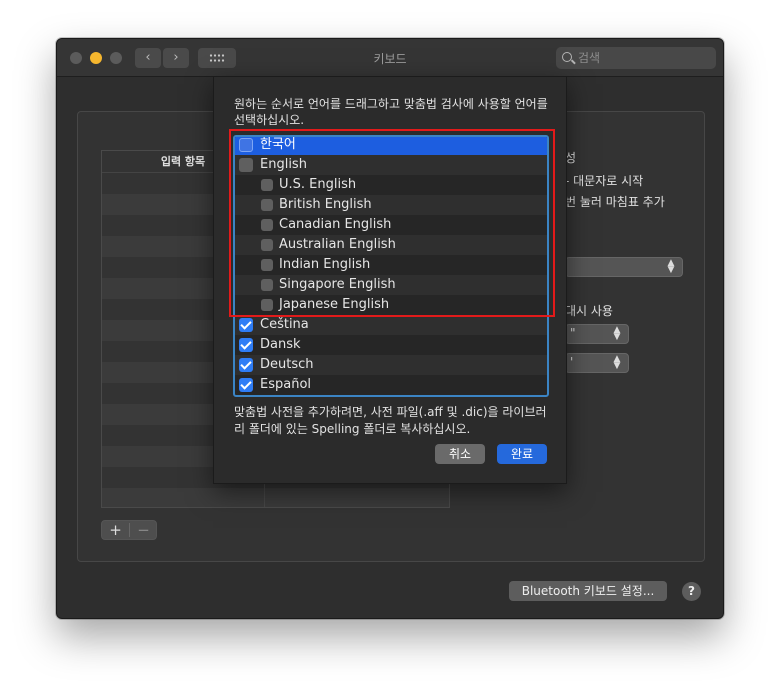 Image resolution: width=780 pixels, height=693 pixels. Describe the element at coordinates (391, 385) in the screenshot. I see `language-row: Español` at that location.